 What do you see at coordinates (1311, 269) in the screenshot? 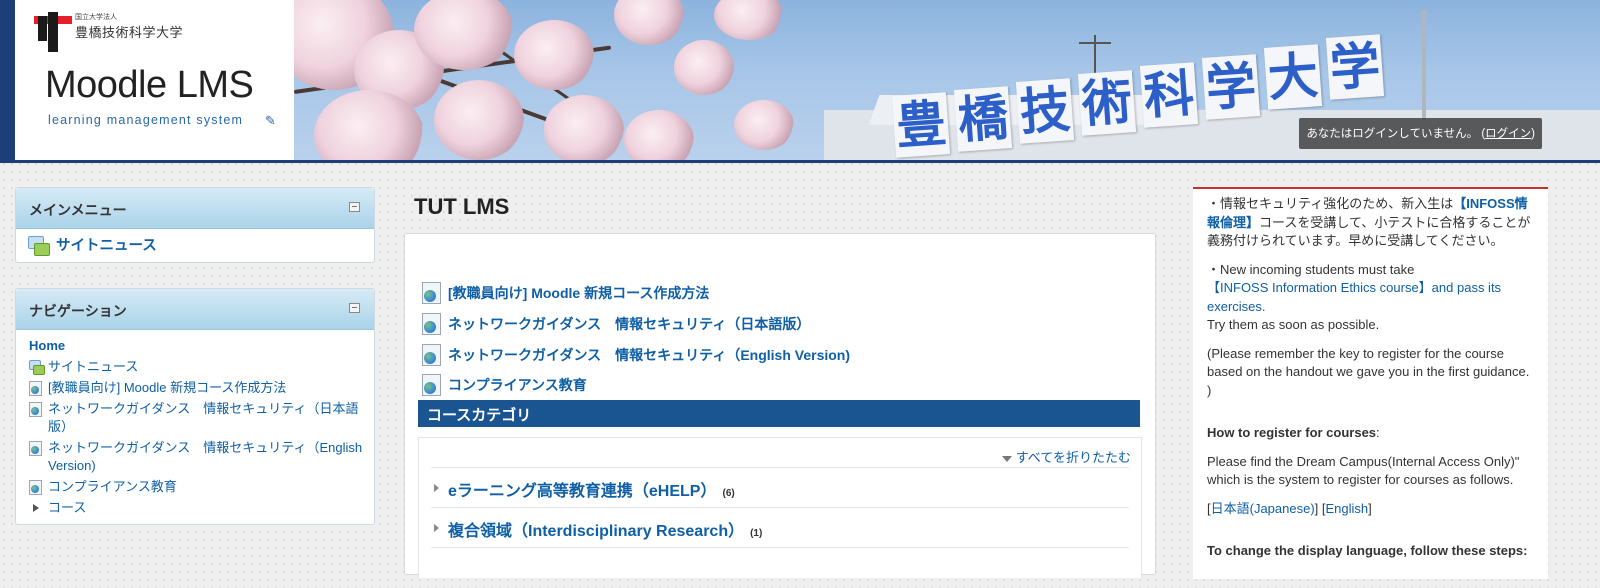
I see `info-text: ・New incoming students must take` at bounding box center [1311, 269].